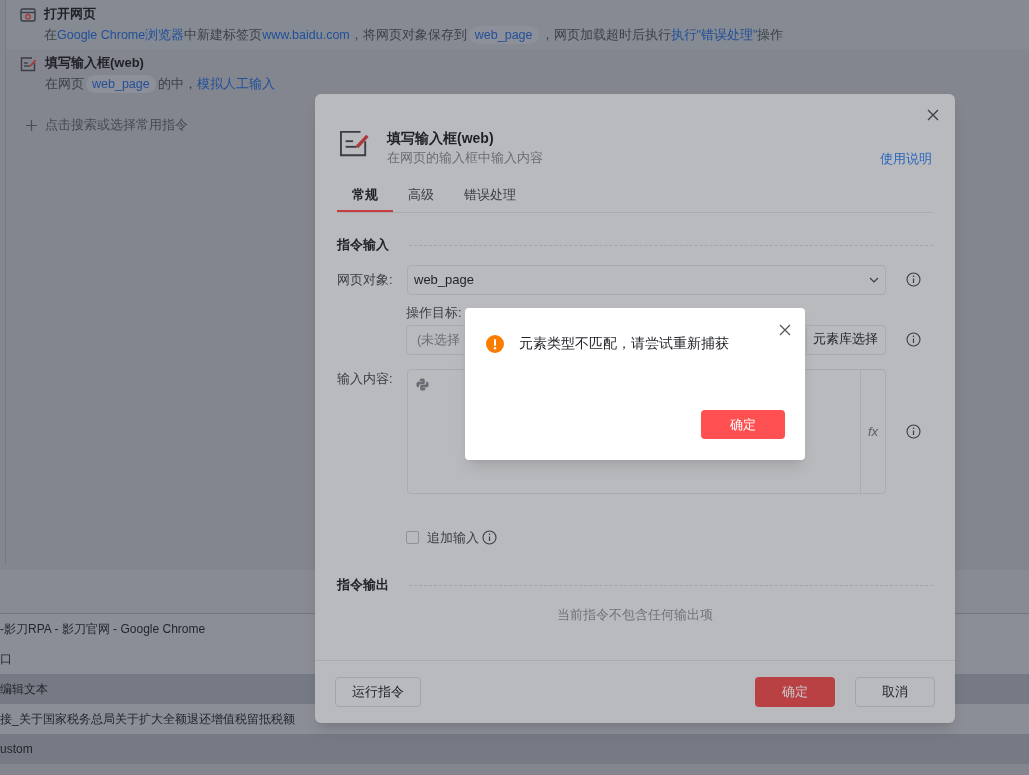 This screenshot has width=1029, height=775. Describe the element at coordinates (490, 198) in the screenshot. I see `tab: 错误处理` at that location.